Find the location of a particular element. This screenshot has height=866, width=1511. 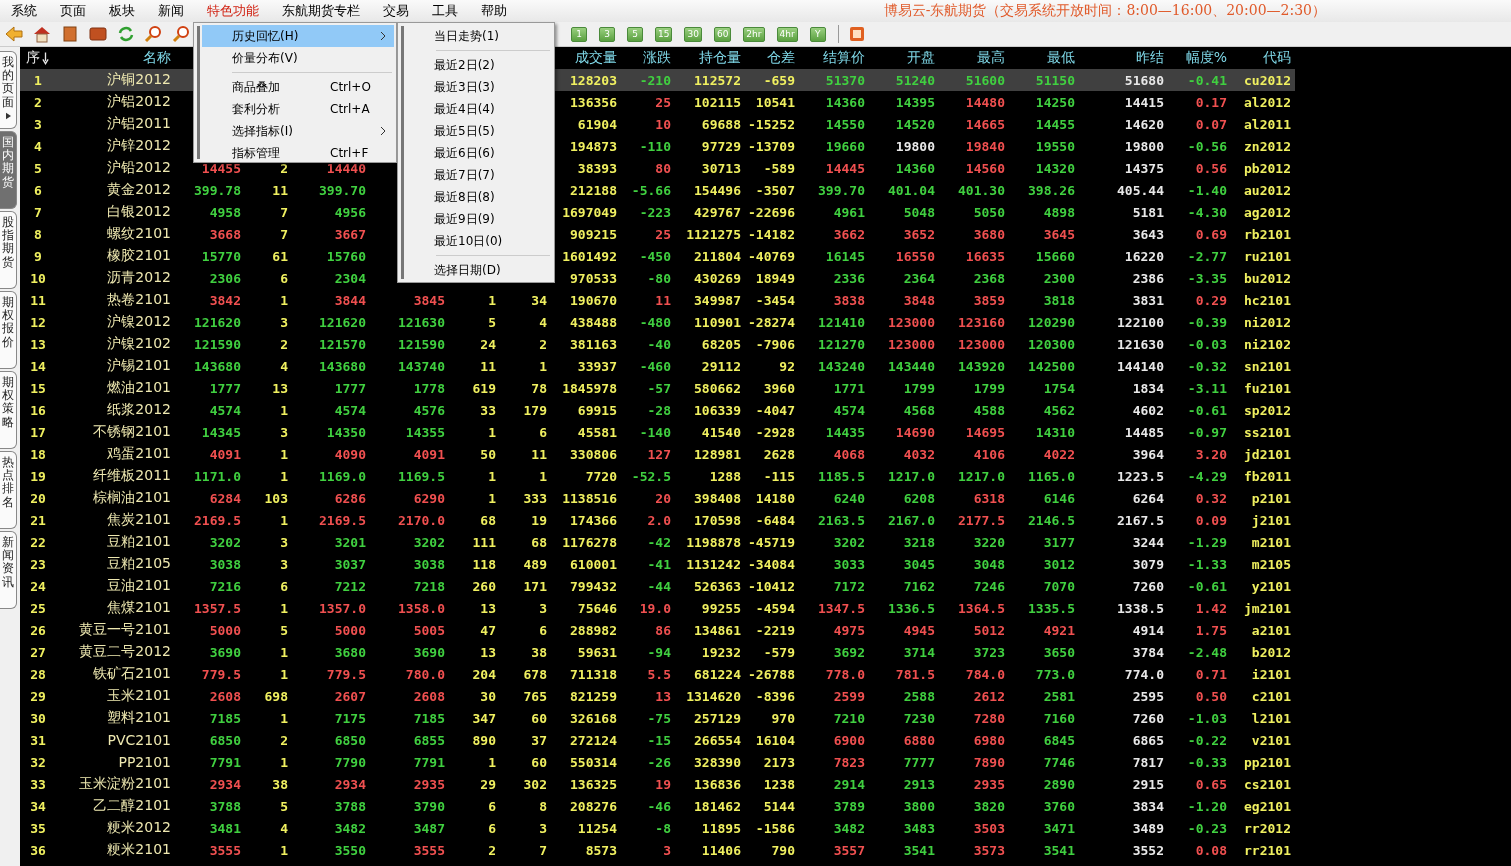

column-header: 最高 is located at coordinates (991, 58).